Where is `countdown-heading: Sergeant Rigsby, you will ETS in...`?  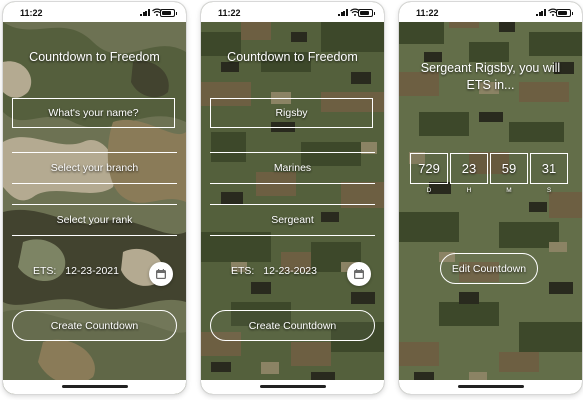
countdown-heading: Sergeant Rigsby, you will ETS in... is located at coordinates (490, 77).